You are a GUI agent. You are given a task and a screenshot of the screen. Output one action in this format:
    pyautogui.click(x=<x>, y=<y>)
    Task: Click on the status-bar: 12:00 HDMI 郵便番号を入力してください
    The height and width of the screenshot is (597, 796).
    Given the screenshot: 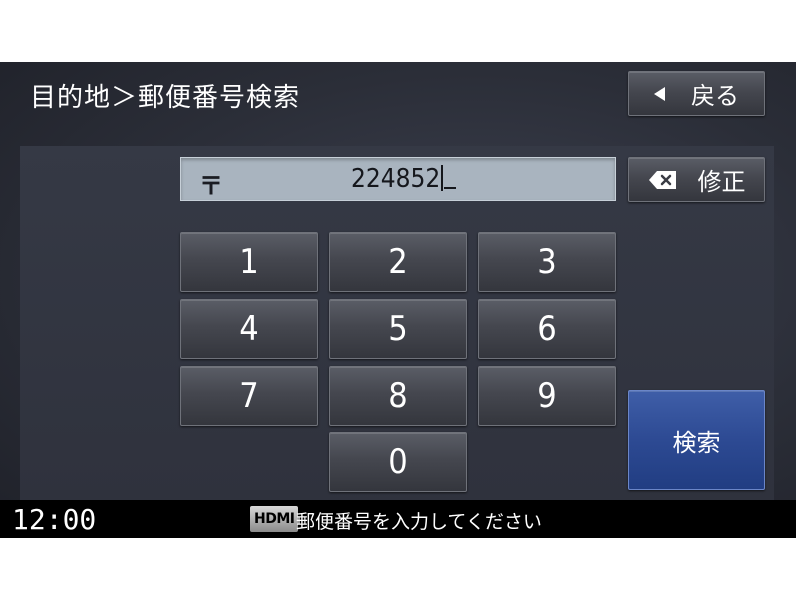 What is the action you would take?
    pyautogui.click(x=398, y=519)
    